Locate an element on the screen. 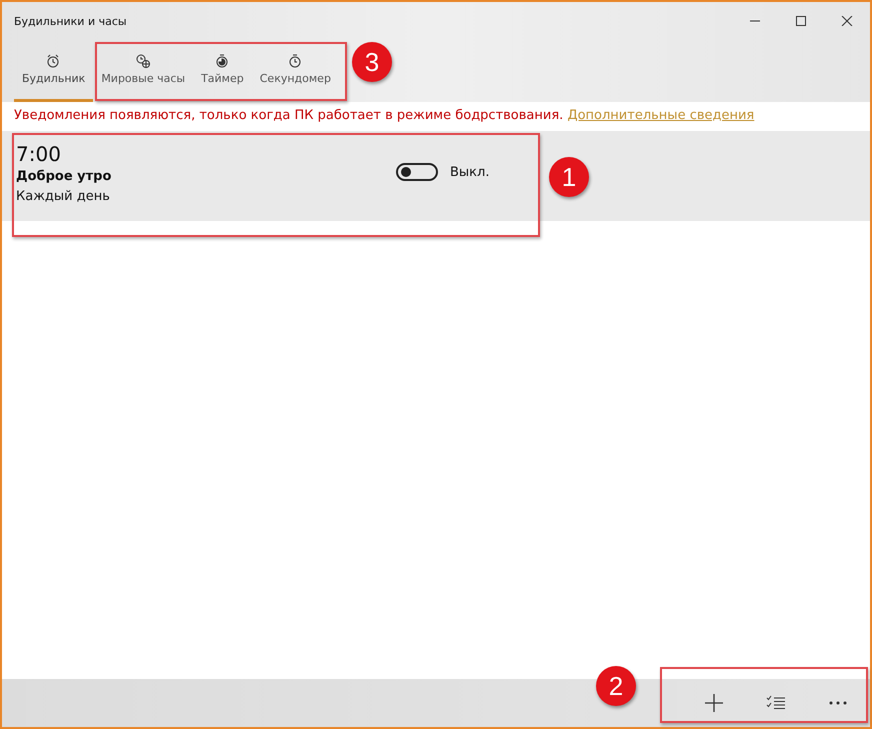 This screenshot has width=872, height=729. maximize-icon is located at coordinates (801, 21).